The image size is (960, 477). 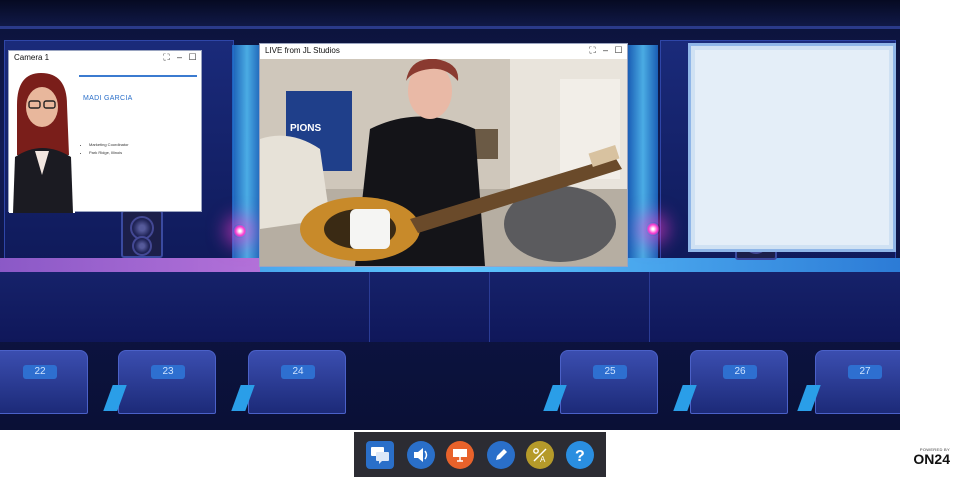 What do you see at coordinates (480, 454) in the screenshot?
I see `engagement-dock: A ?` at bounding box center [480, 454].